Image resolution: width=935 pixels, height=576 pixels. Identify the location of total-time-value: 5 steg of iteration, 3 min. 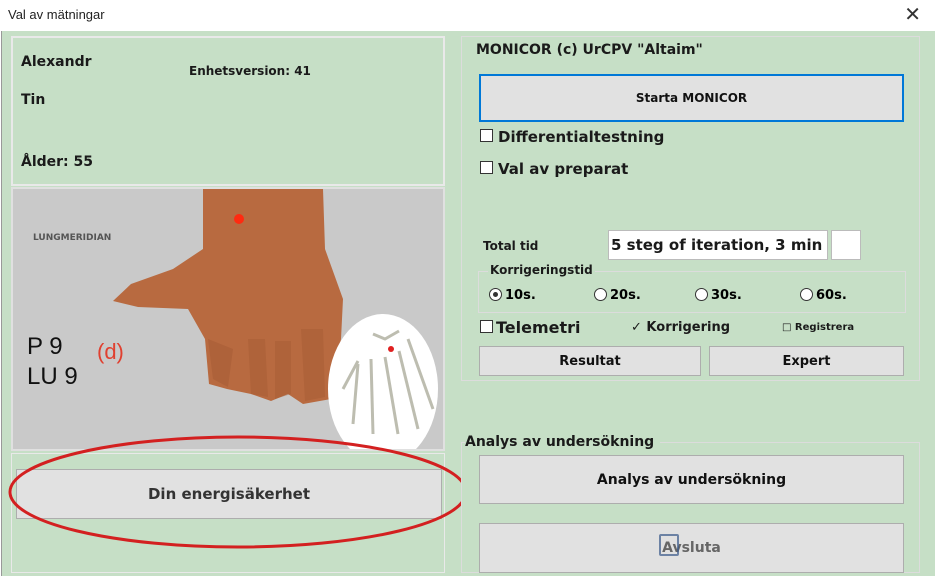
(717, 245).